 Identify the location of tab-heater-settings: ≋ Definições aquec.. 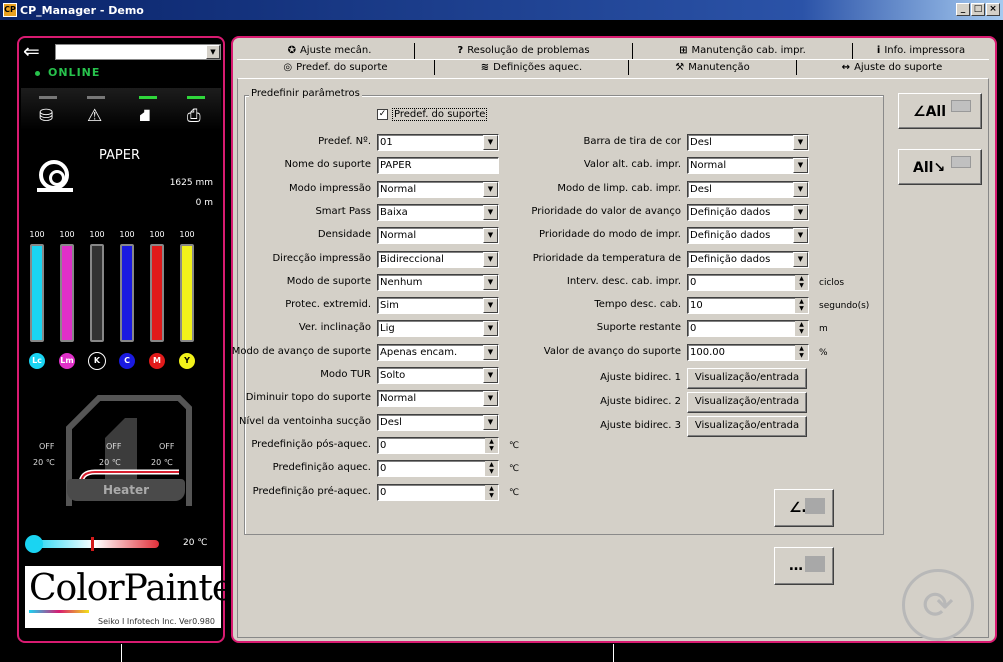
(532, 67).